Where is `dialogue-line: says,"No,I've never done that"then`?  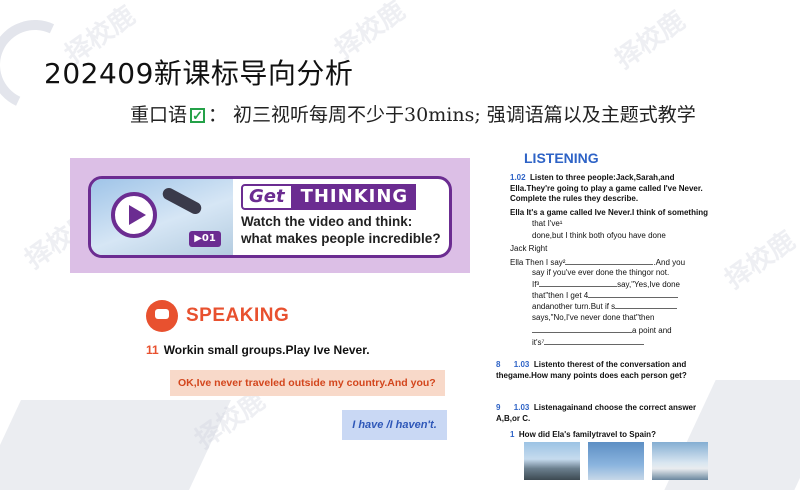 dialogue-line: says,"No,I've never done that"then is located at coordinates (593, 317).